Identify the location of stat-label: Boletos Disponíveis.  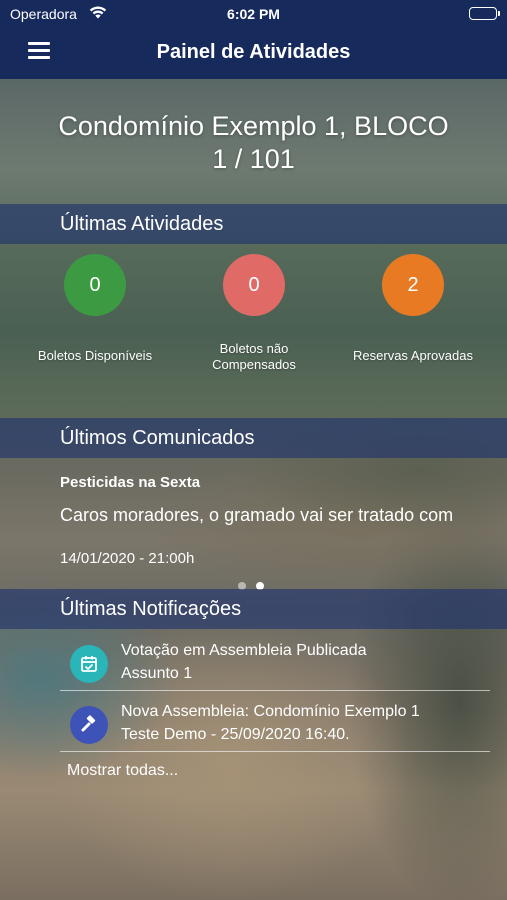
(95, 355).